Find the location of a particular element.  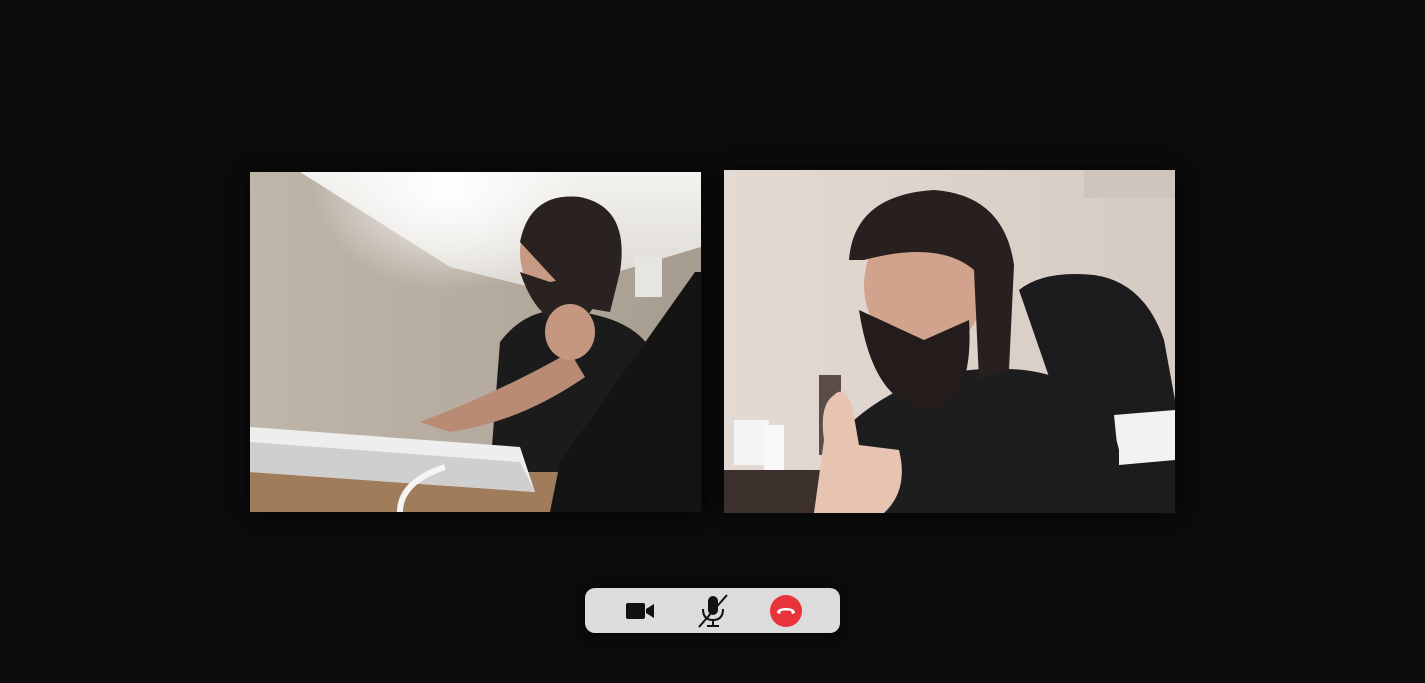

toggle-camera-button is located at coordinates (640, 611).